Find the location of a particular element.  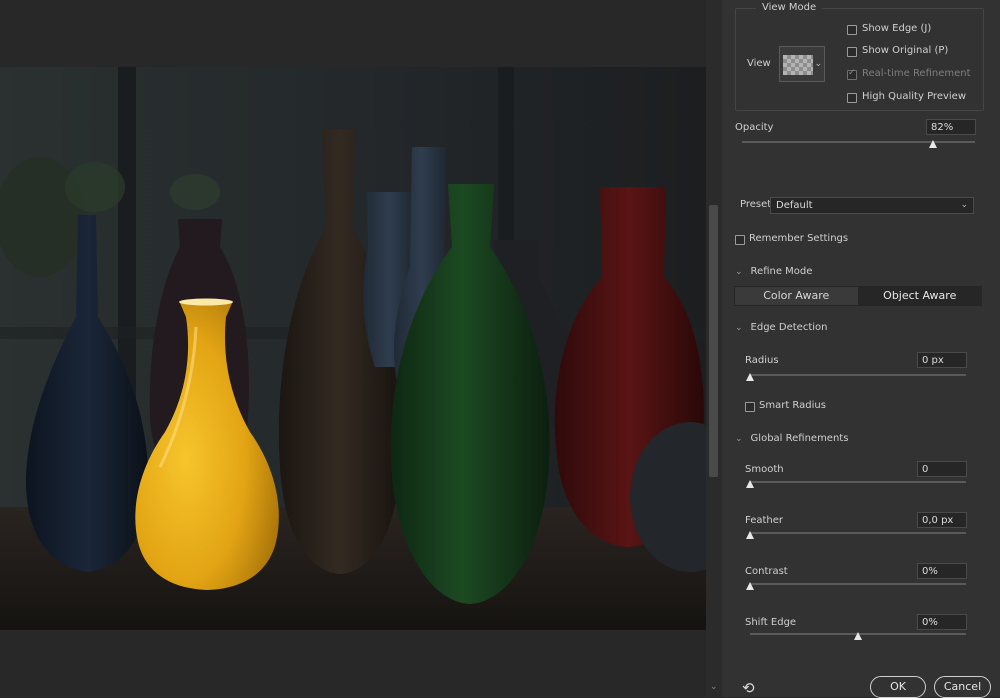

contrast-label: Contrast is located at coordinates (766, 571).